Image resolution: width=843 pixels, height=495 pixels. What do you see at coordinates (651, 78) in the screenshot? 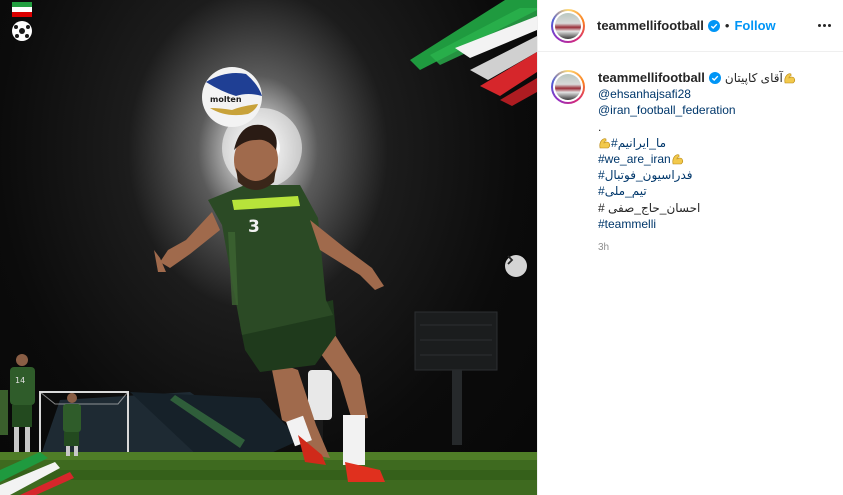
I see `caption-username-link: teammellifootball` at bounding box center [651, 78].